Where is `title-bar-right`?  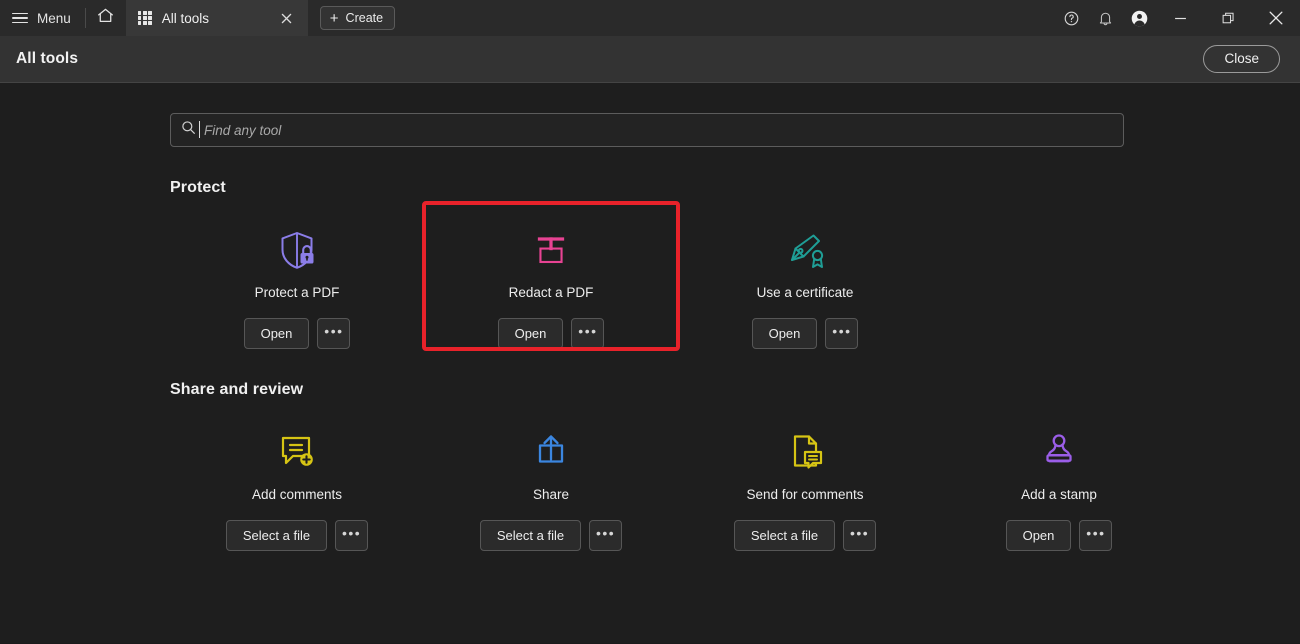 title-bar-right is located at coordinates (1177, 18).